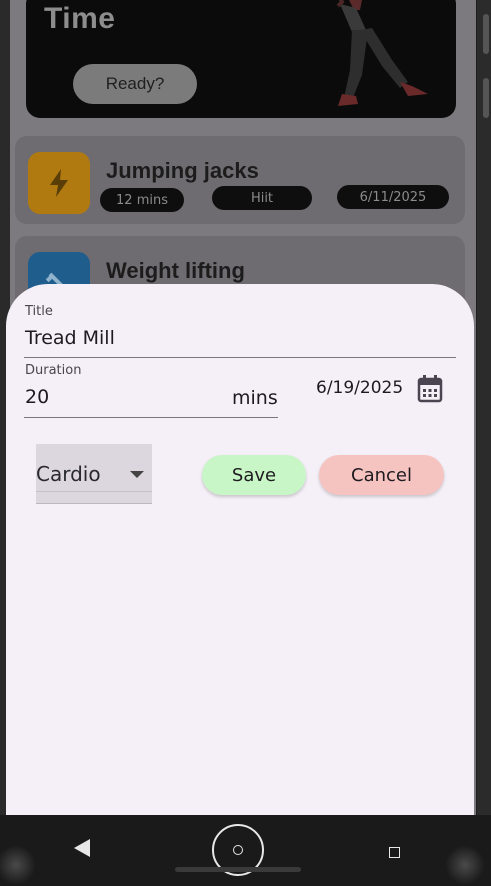 Image resolution: width=491 pixels, height=886 pixels. Describe the element at coordinates (68, 474) in the screenshot. I see `category-selected: Cardio` at that location.